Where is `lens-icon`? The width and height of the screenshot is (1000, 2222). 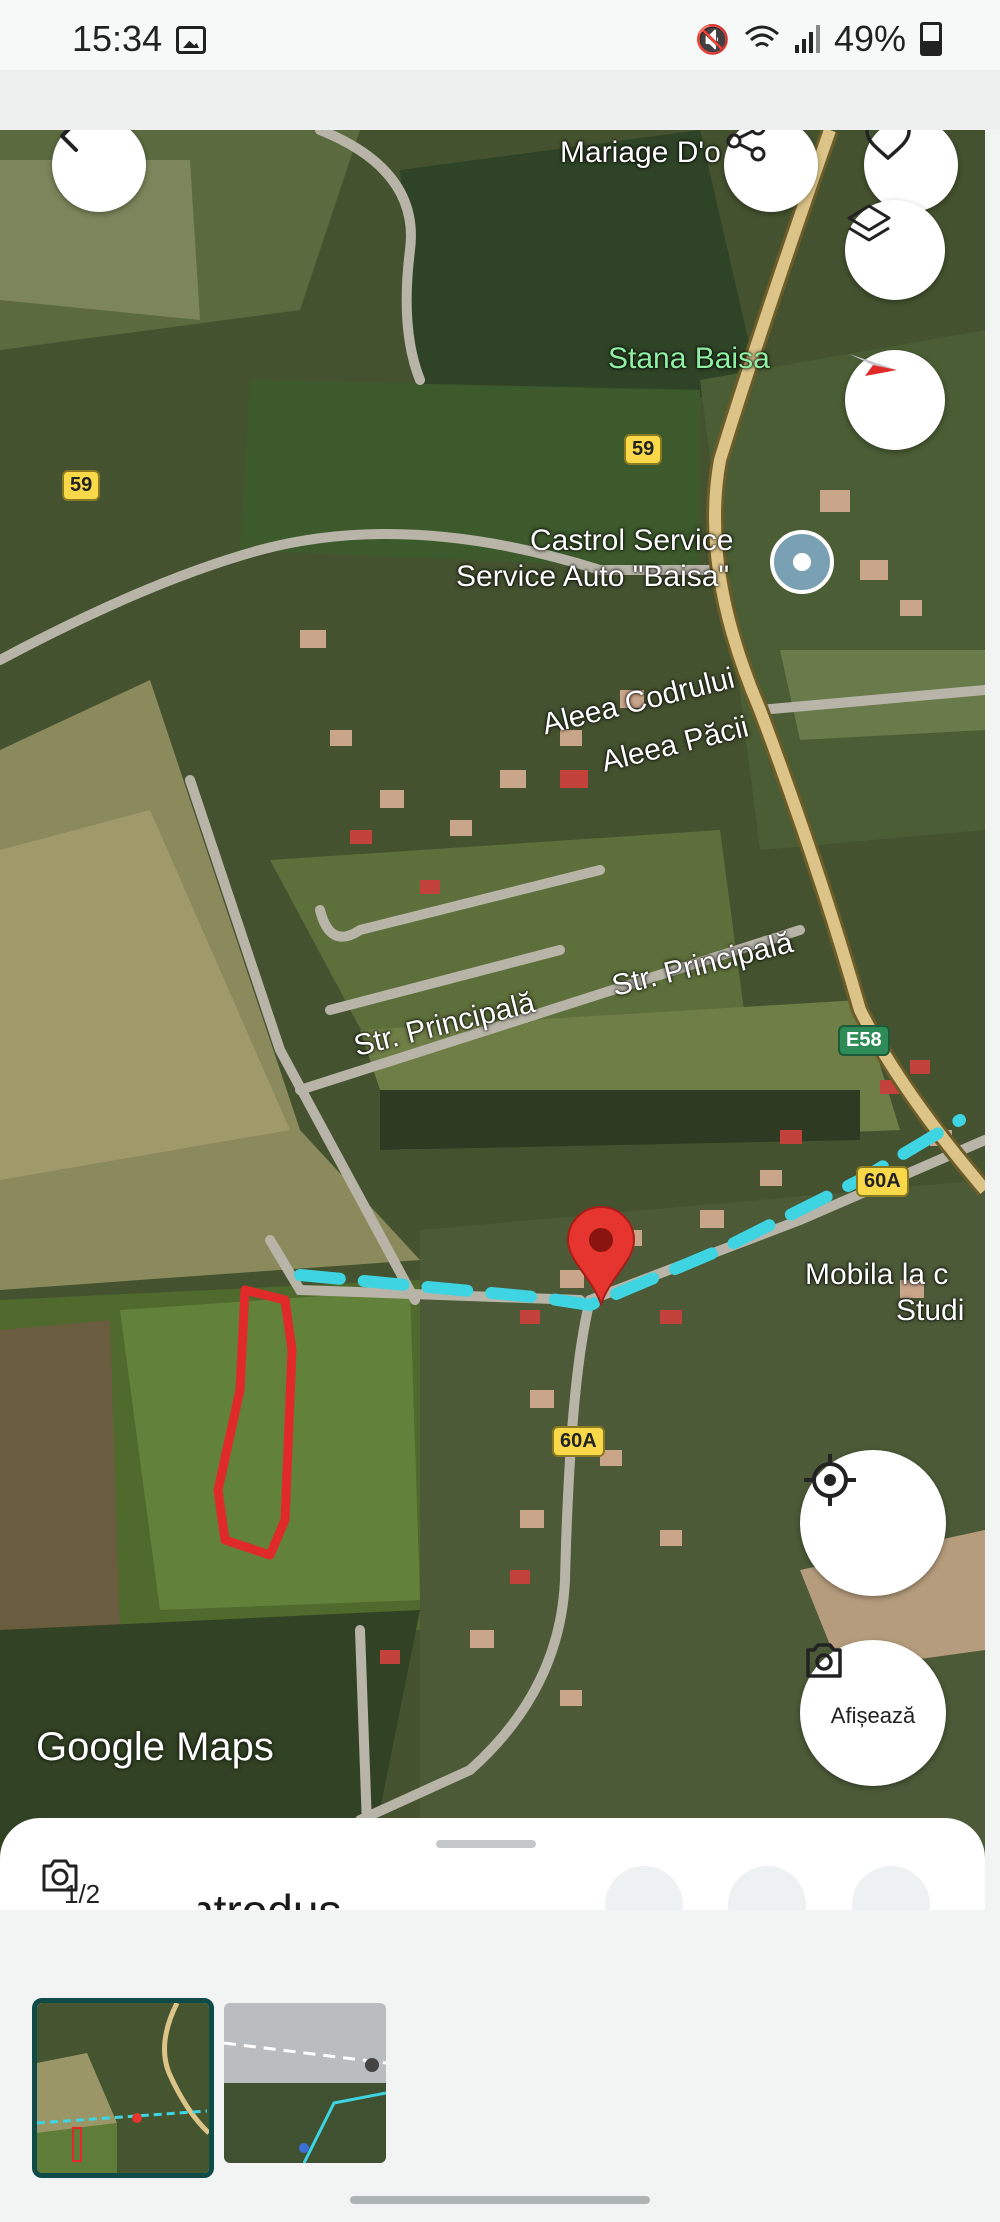 lens-icon is located at coordinates (824, 1660).